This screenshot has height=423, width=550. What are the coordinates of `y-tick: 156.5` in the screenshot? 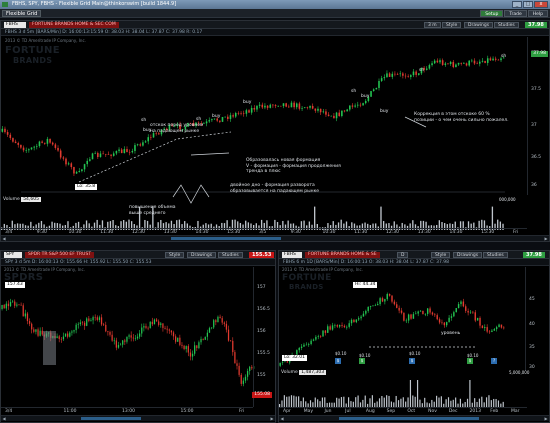 It's located at (263, 309).